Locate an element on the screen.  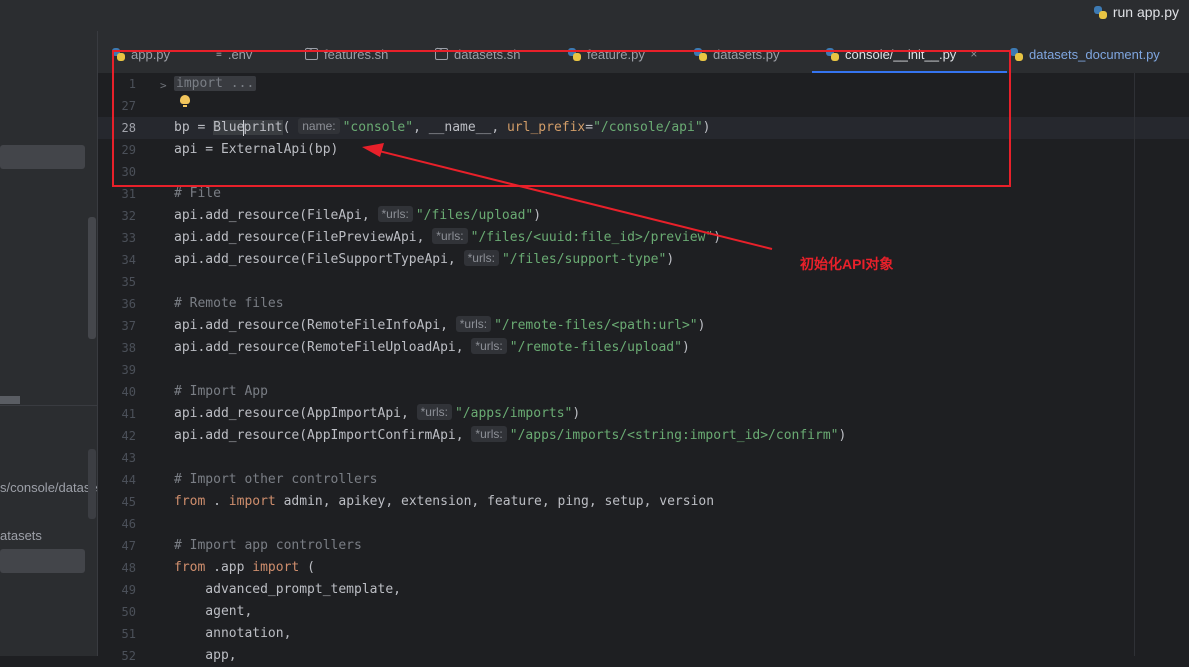
tab-datasets-py: datasets.py is located at coordinates (737, 54).